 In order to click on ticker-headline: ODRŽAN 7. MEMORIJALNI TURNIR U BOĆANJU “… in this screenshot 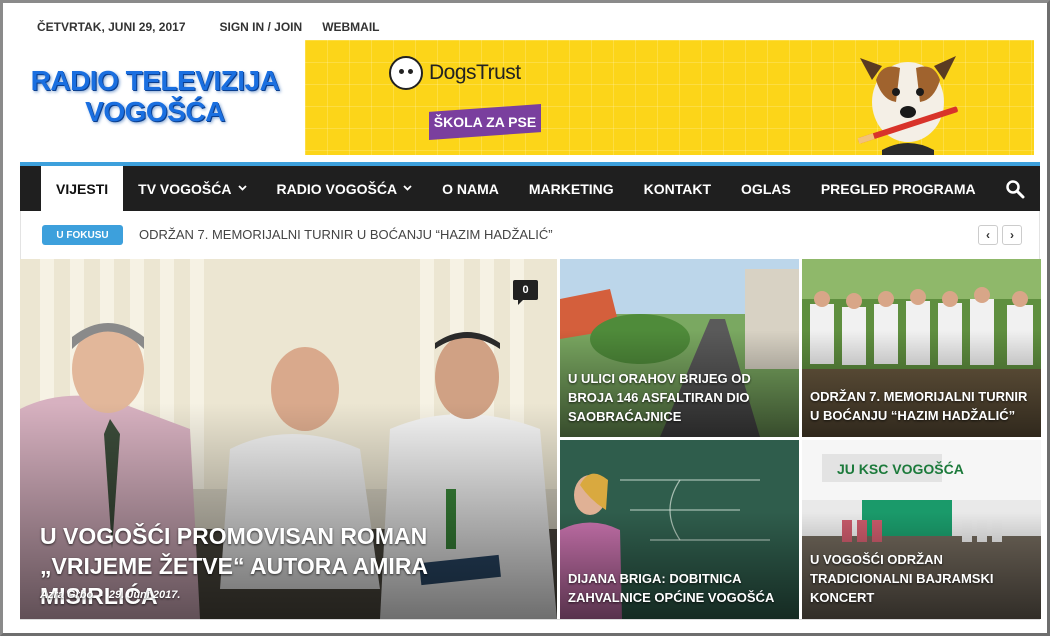, I will do `click(346, 234)`.